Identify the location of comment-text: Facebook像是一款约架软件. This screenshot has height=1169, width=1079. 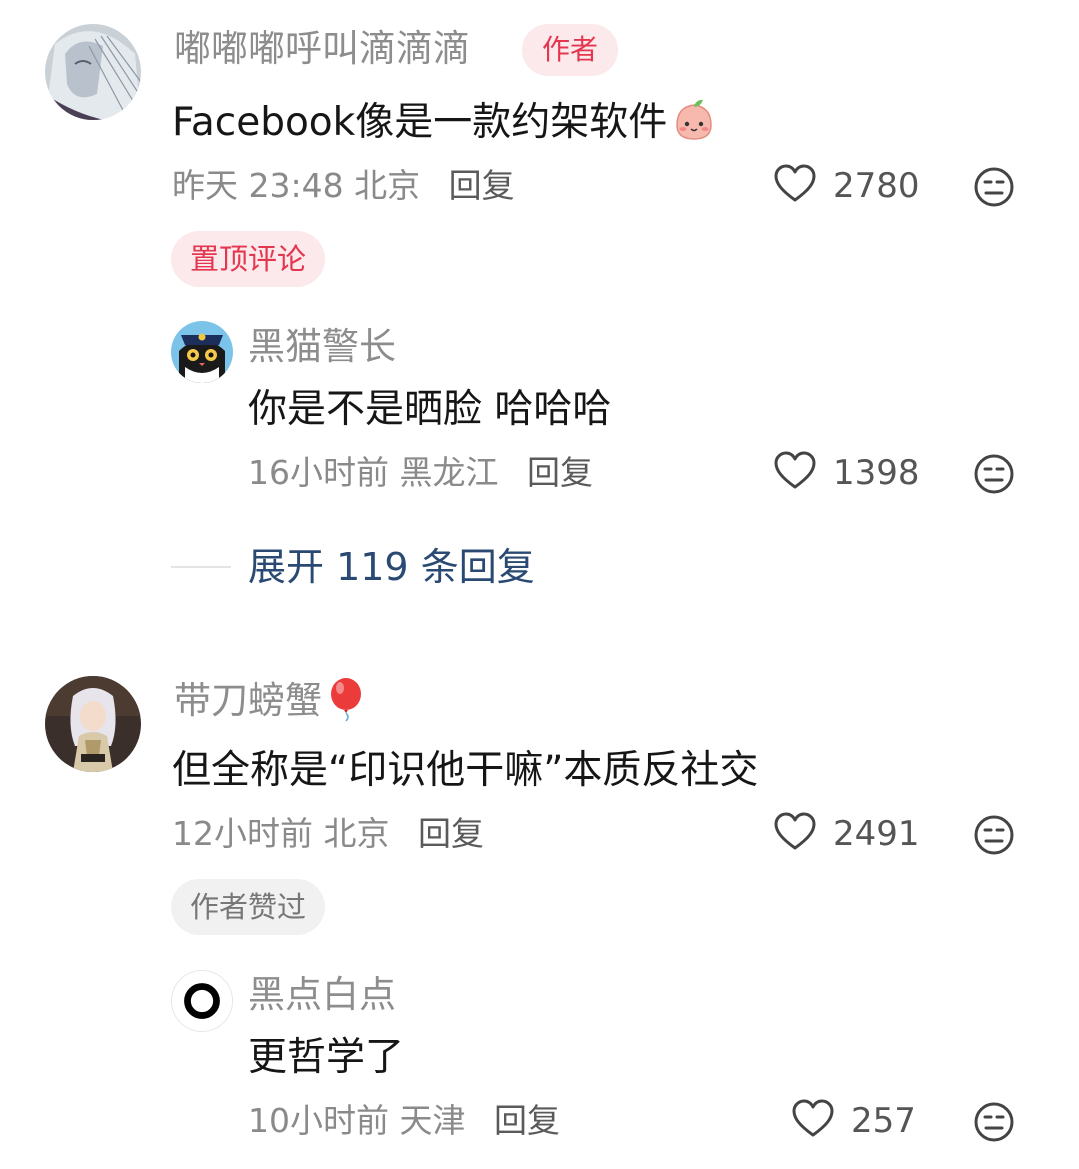
(444, 123).